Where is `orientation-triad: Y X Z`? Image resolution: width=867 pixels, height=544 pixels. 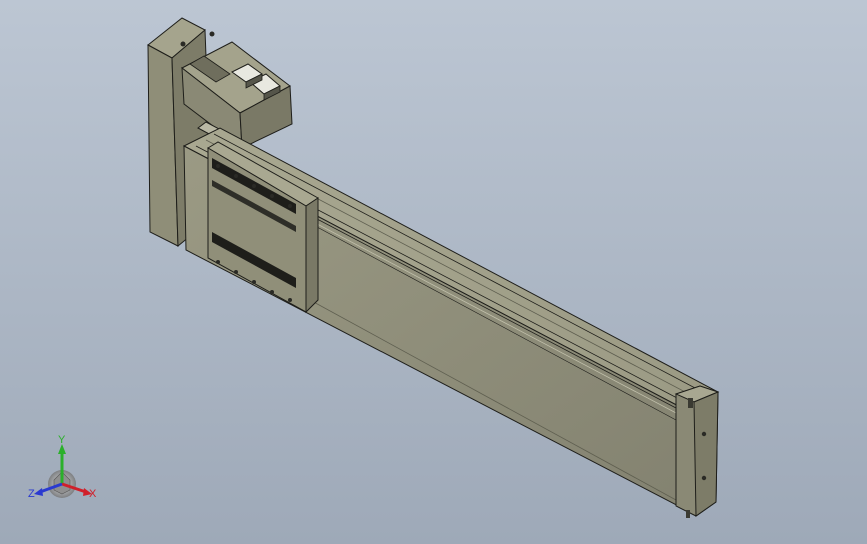
orientation-triad: Y X Z is located at coordinates (62, 467).